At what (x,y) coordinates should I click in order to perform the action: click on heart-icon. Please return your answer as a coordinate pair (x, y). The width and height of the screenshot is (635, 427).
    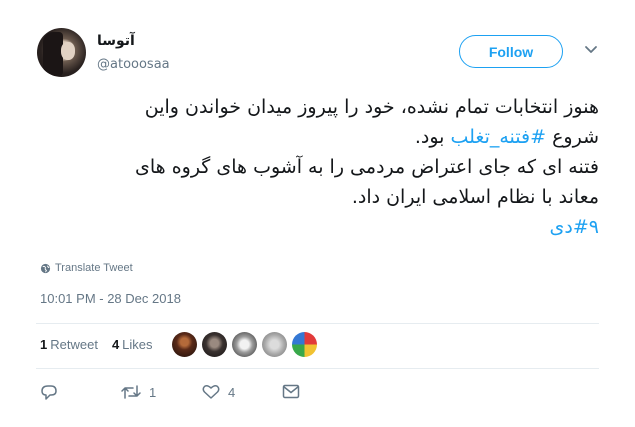
    Looking at the image, I should click on (211, 392).